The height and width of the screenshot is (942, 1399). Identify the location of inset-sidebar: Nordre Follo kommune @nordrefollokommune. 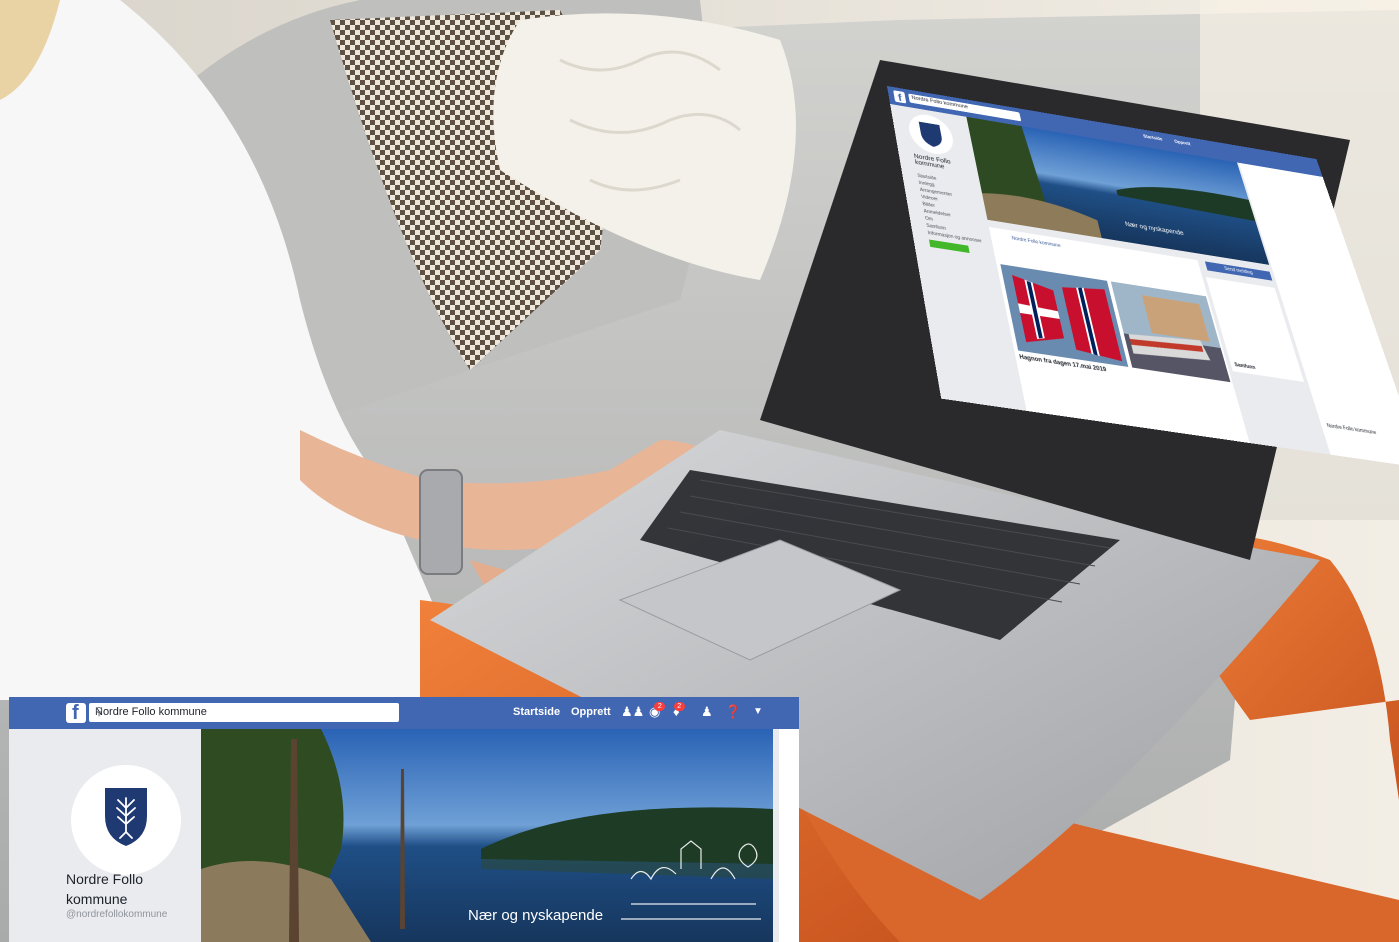
(104, 835).